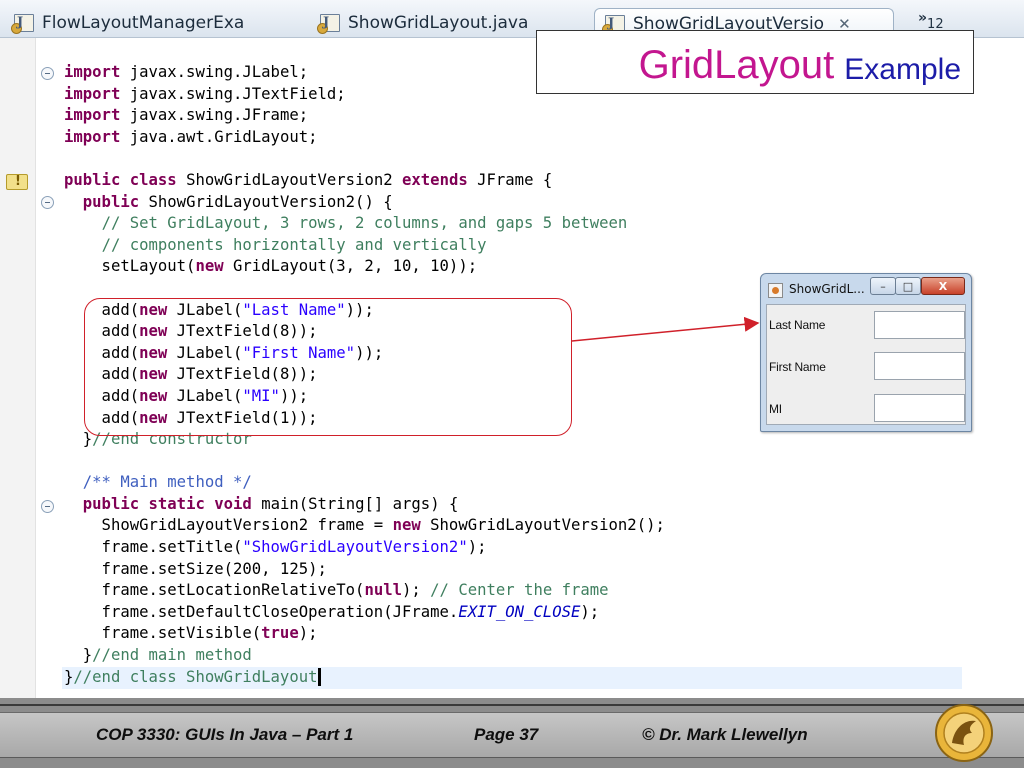 The image size is (1024, 768). What do you see at coordinates (883, 286) in the screenshot?
I see `minimize-button: –` at bounding box center [883, 286].